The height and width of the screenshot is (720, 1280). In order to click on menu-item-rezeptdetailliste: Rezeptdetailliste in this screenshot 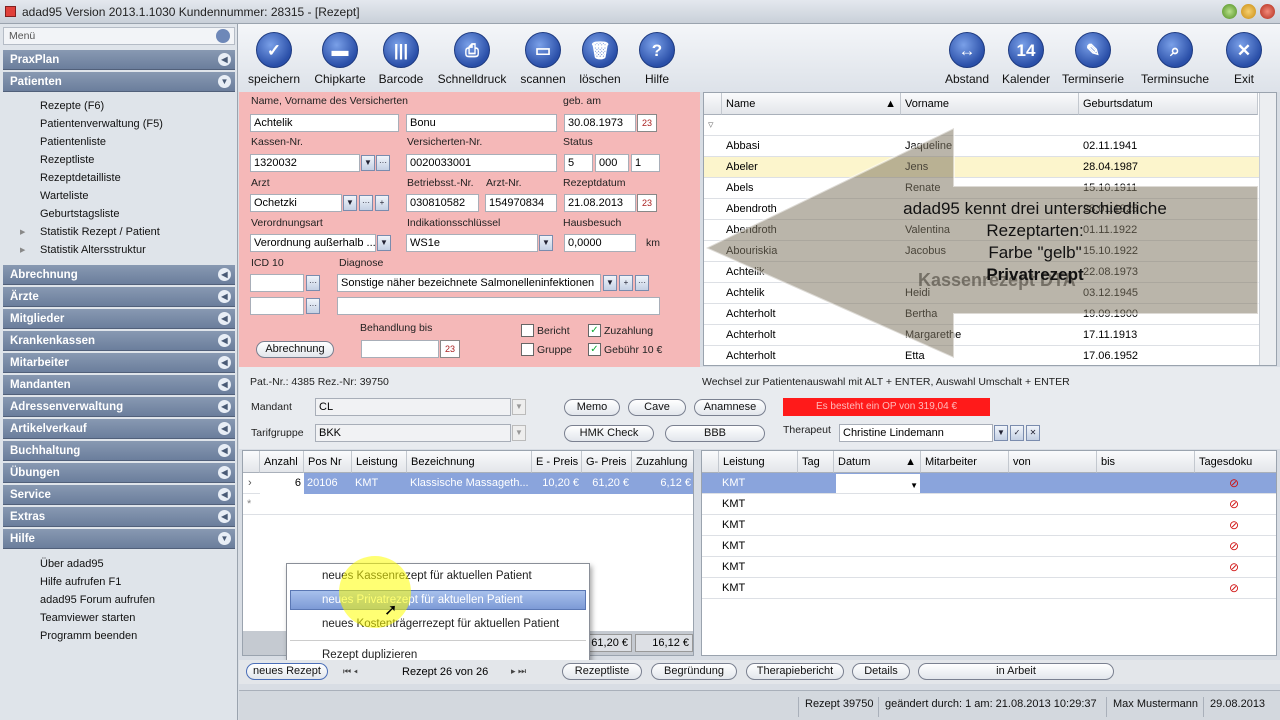, I will do `click(80, 178)`.